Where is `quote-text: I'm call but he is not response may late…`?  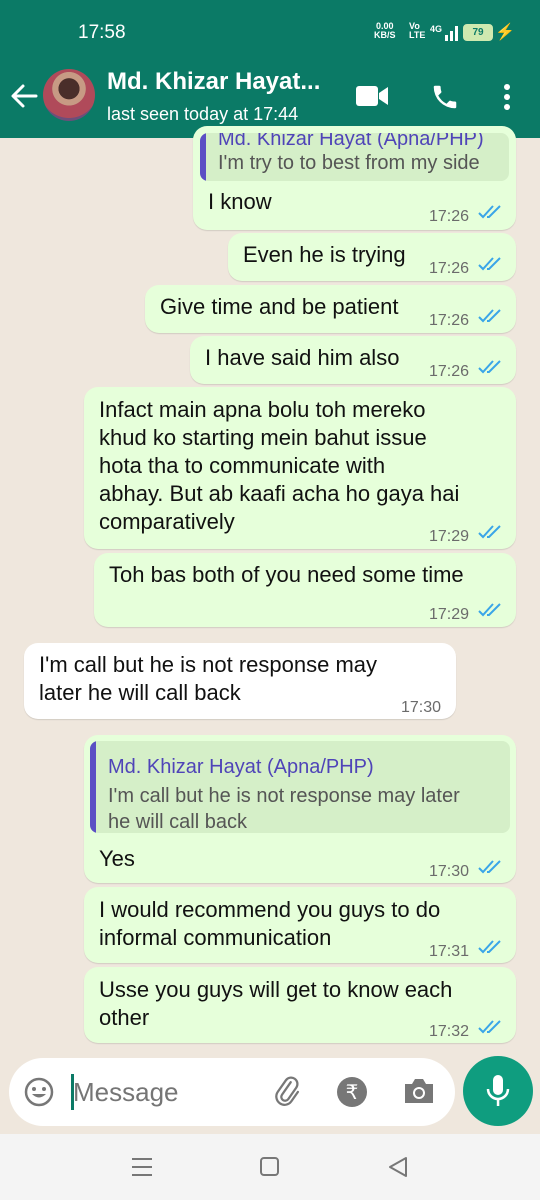 quote-text: I'm call but he is not response may late… is located at coordinates (284, 809).